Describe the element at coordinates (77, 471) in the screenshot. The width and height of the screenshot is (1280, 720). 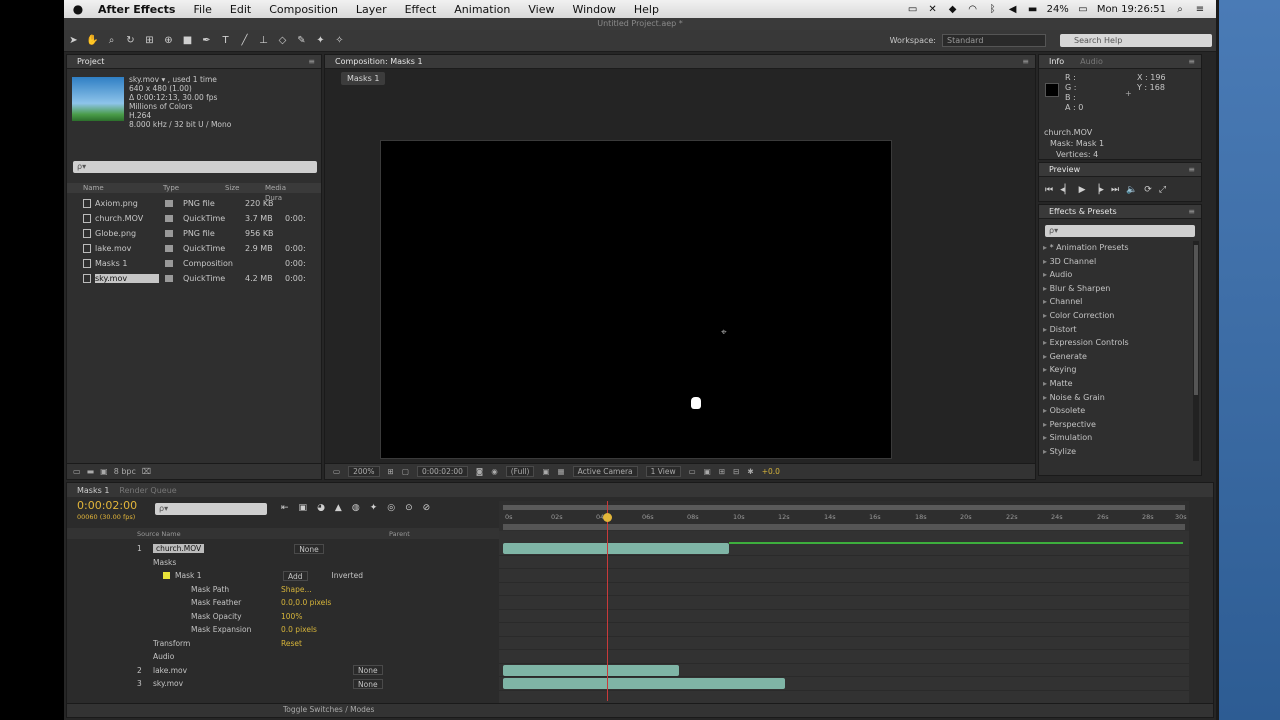
I see `interpret-footage-icon: ▭` at that location.